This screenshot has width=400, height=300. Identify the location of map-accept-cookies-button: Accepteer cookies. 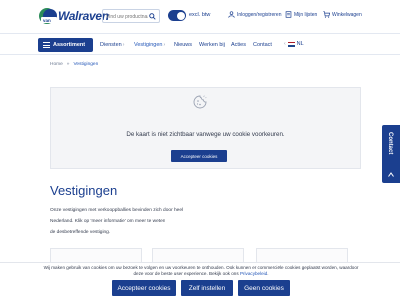
(199, 156).